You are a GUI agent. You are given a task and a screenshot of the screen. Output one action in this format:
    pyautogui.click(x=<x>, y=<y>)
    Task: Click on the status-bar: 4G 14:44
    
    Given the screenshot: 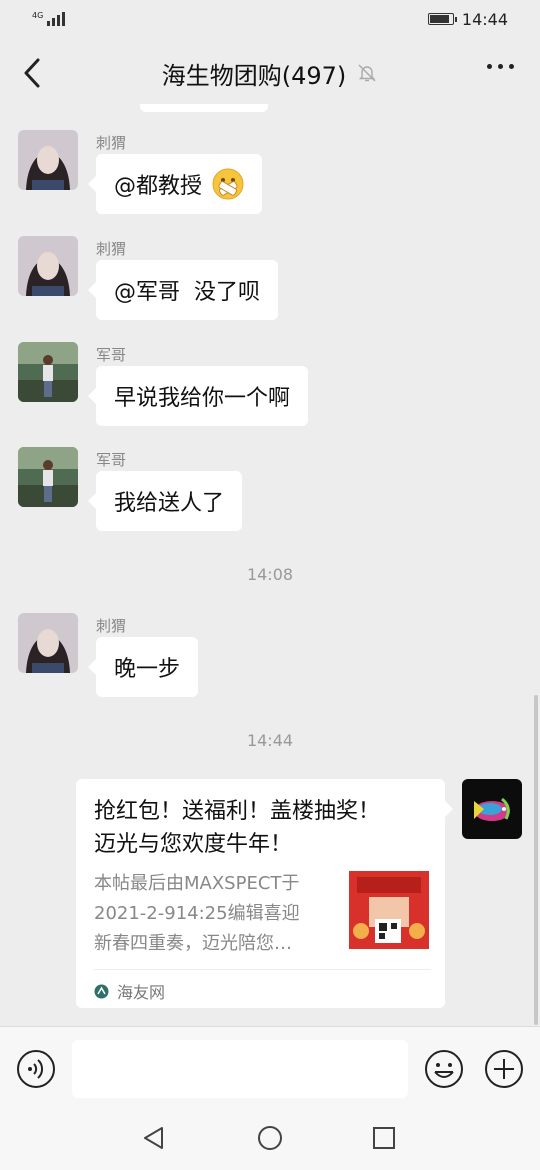 What is the action you would take?
    pyautogui.click(x=270, y=19)
    